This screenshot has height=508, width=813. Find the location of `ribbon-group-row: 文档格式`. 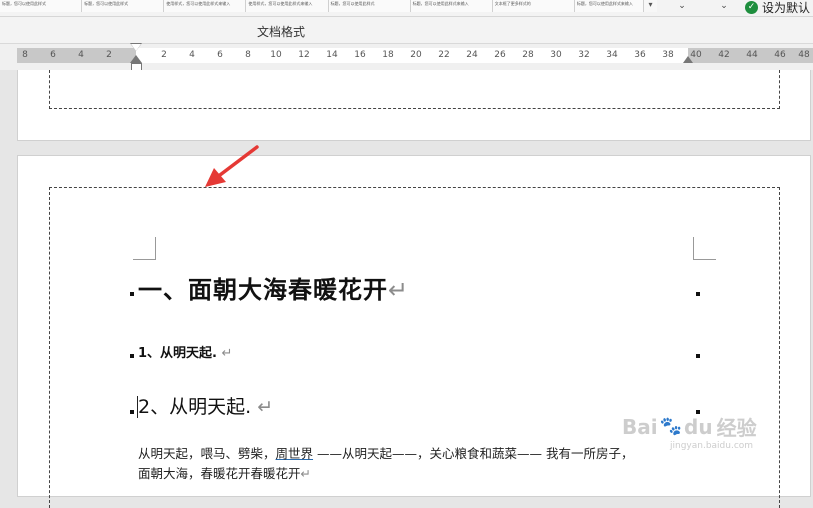

ribbon-group-row: 文档格式 is located at coordinates (406, 30).